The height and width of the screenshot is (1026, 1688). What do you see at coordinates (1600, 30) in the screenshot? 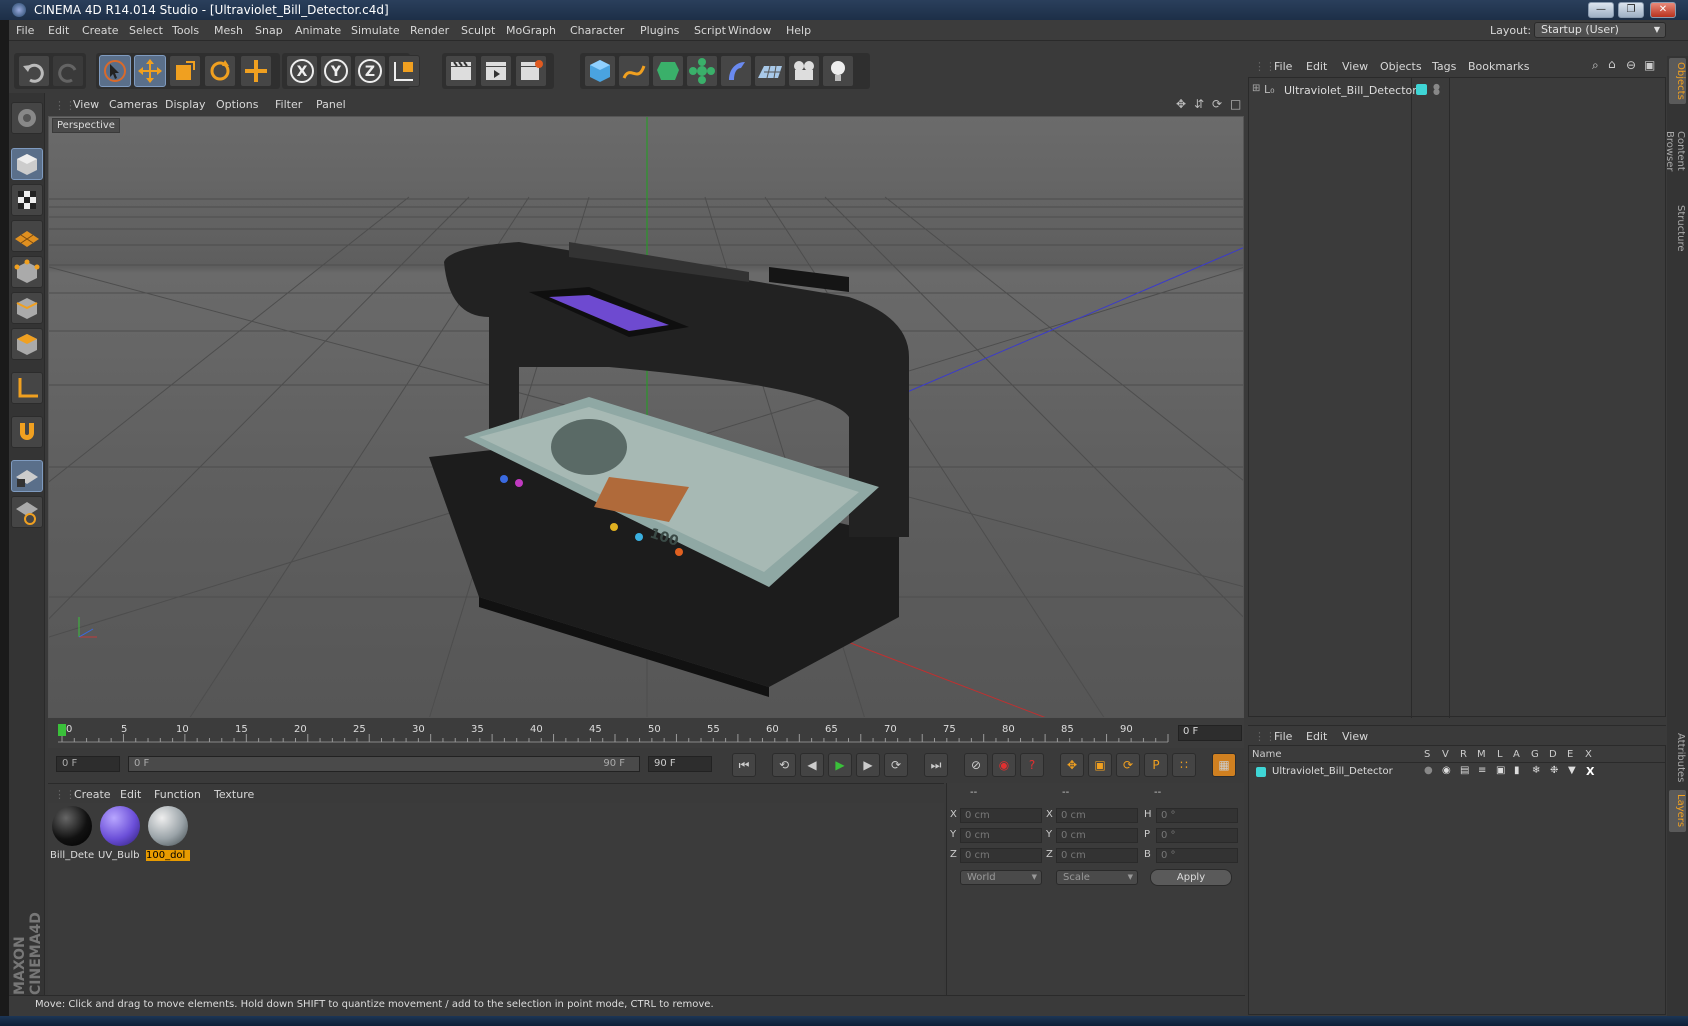
I see `layout-select: Startup (User) ▼` at bounding box center [1600, 30].